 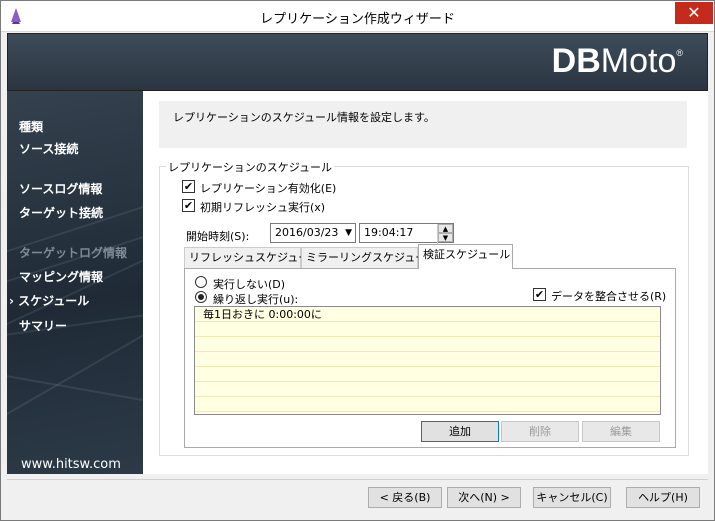 What do you see at coordinates (31, 127) in the screenshot?
I see `sidebar-item-type: 種類` at bounding box center [31, 127].